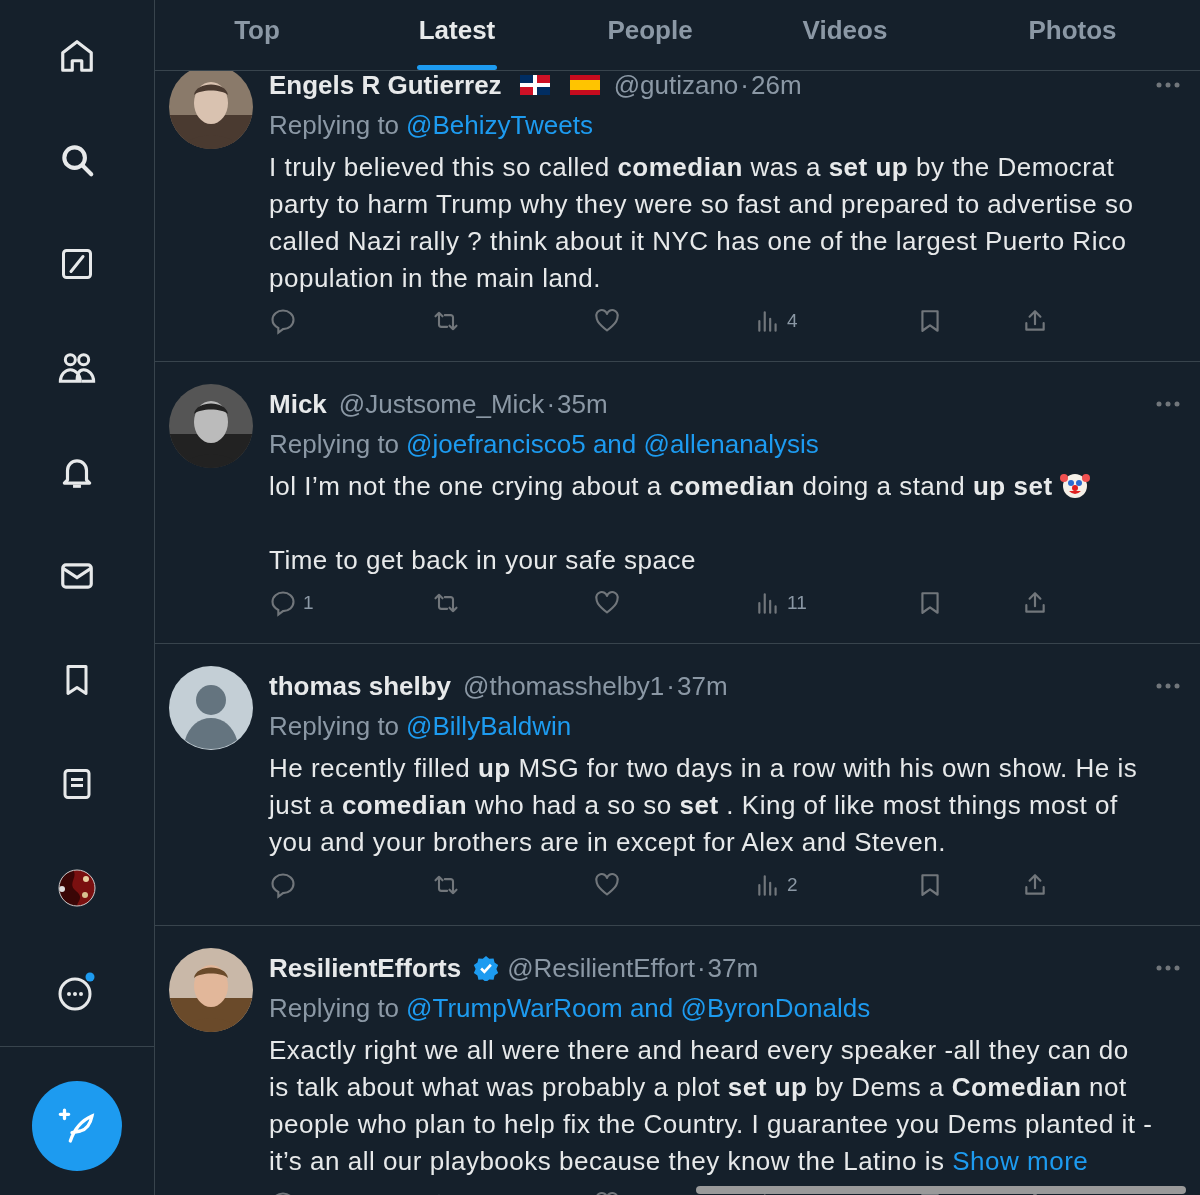  What do you see at coordinates (612, 444) in the screenshot?
I see `mention-link: @joefrancisco5 and @allenanalysis` at bounding box center [612, 444].